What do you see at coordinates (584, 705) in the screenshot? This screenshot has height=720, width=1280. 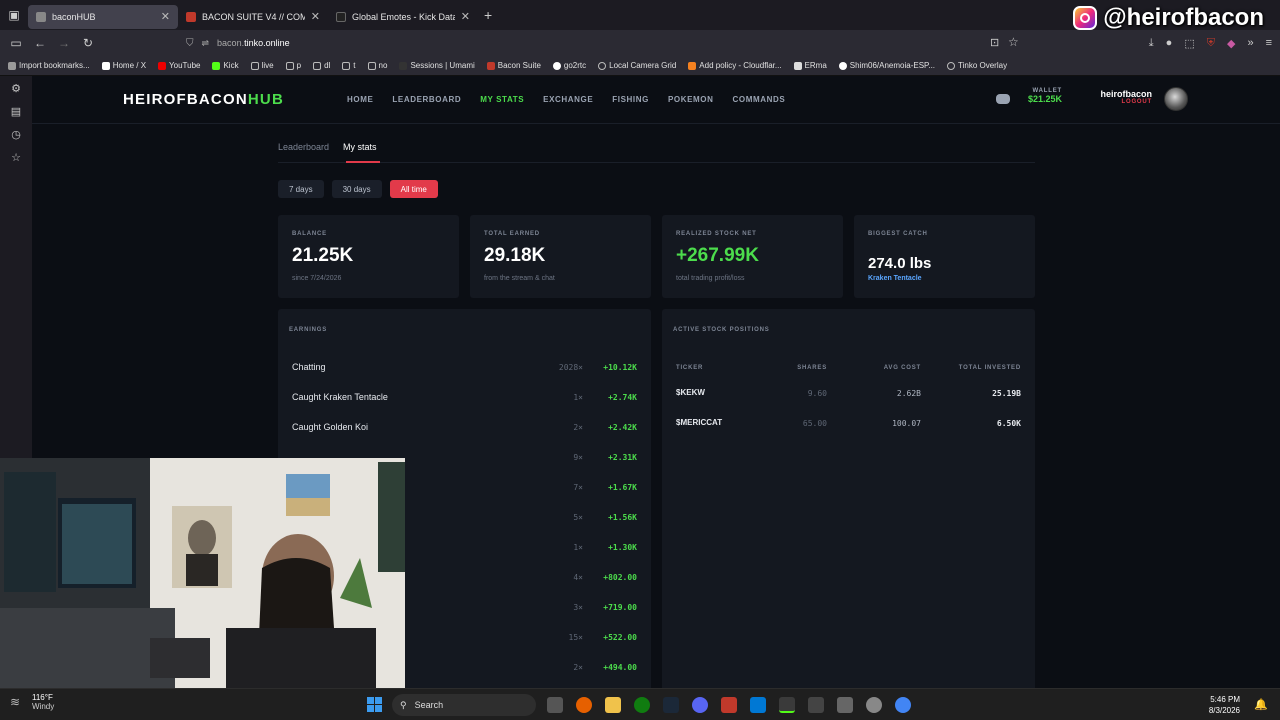 I see `firefox-icon` at bounding box center [584, 705].